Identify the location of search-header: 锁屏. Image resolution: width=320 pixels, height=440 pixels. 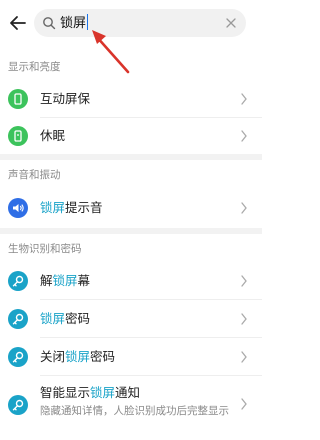
(131, 24).